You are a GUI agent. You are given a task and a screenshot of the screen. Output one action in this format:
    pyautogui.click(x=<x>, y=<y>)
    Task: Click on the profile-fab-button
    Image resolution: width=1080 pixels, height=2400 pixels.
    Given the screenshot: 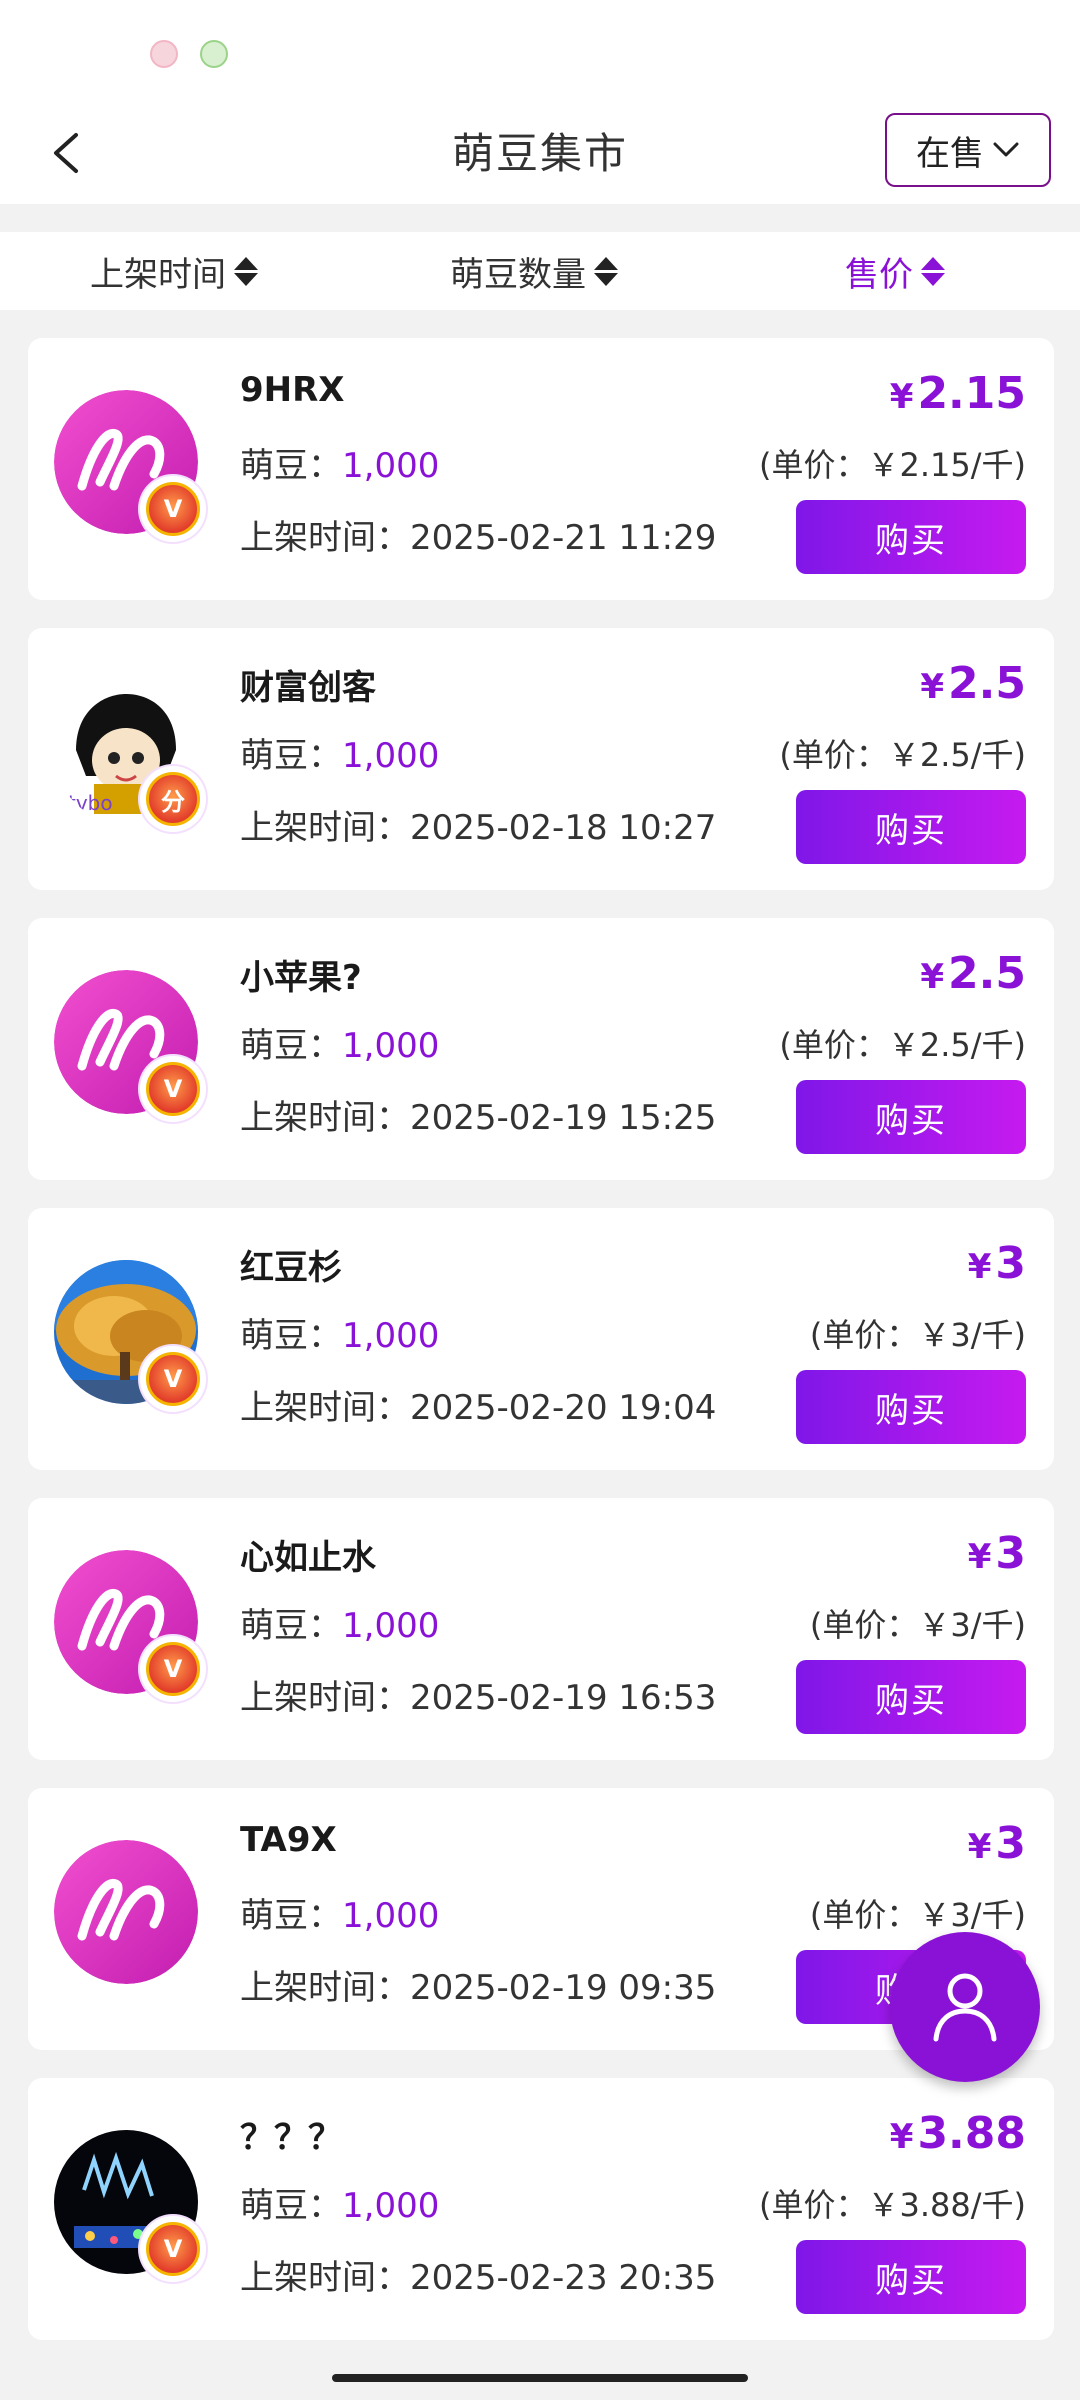 What is the action you would take?
    pyautogui.click(x=965, y=2007)
    